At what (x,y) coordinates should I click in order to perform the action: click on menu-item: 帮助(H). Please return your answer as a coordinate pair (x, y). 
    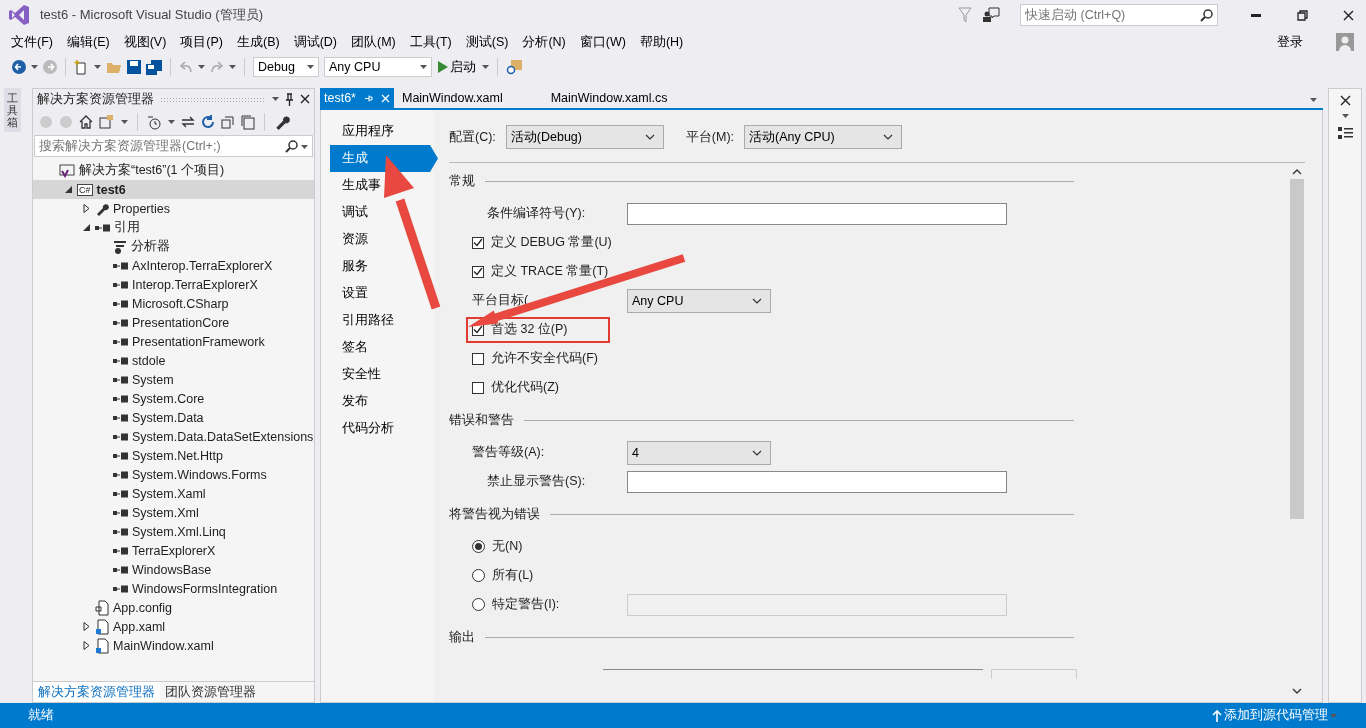
    Looking at the image, I should click on (661, 42).